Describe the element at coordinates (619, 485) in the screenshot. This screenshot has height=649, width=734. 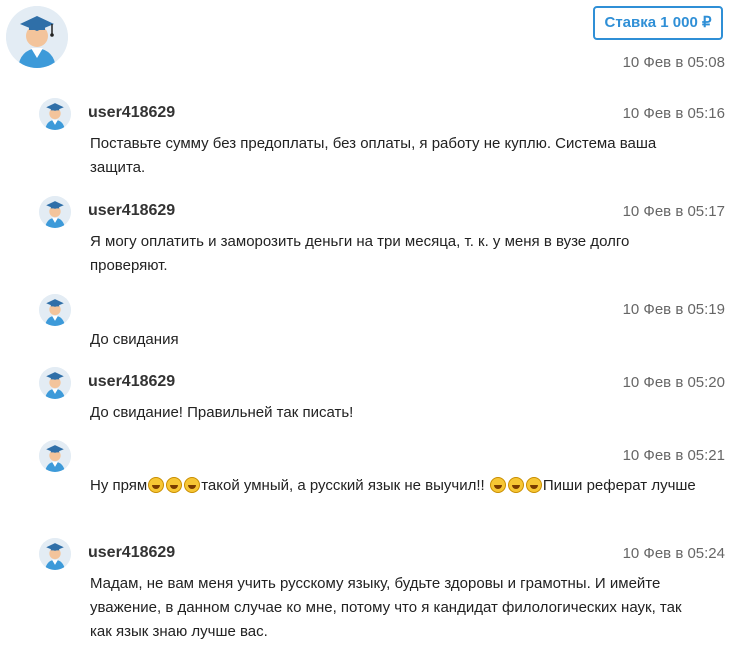
I see `message-text-part: Пиши реферат лучше` at that location.